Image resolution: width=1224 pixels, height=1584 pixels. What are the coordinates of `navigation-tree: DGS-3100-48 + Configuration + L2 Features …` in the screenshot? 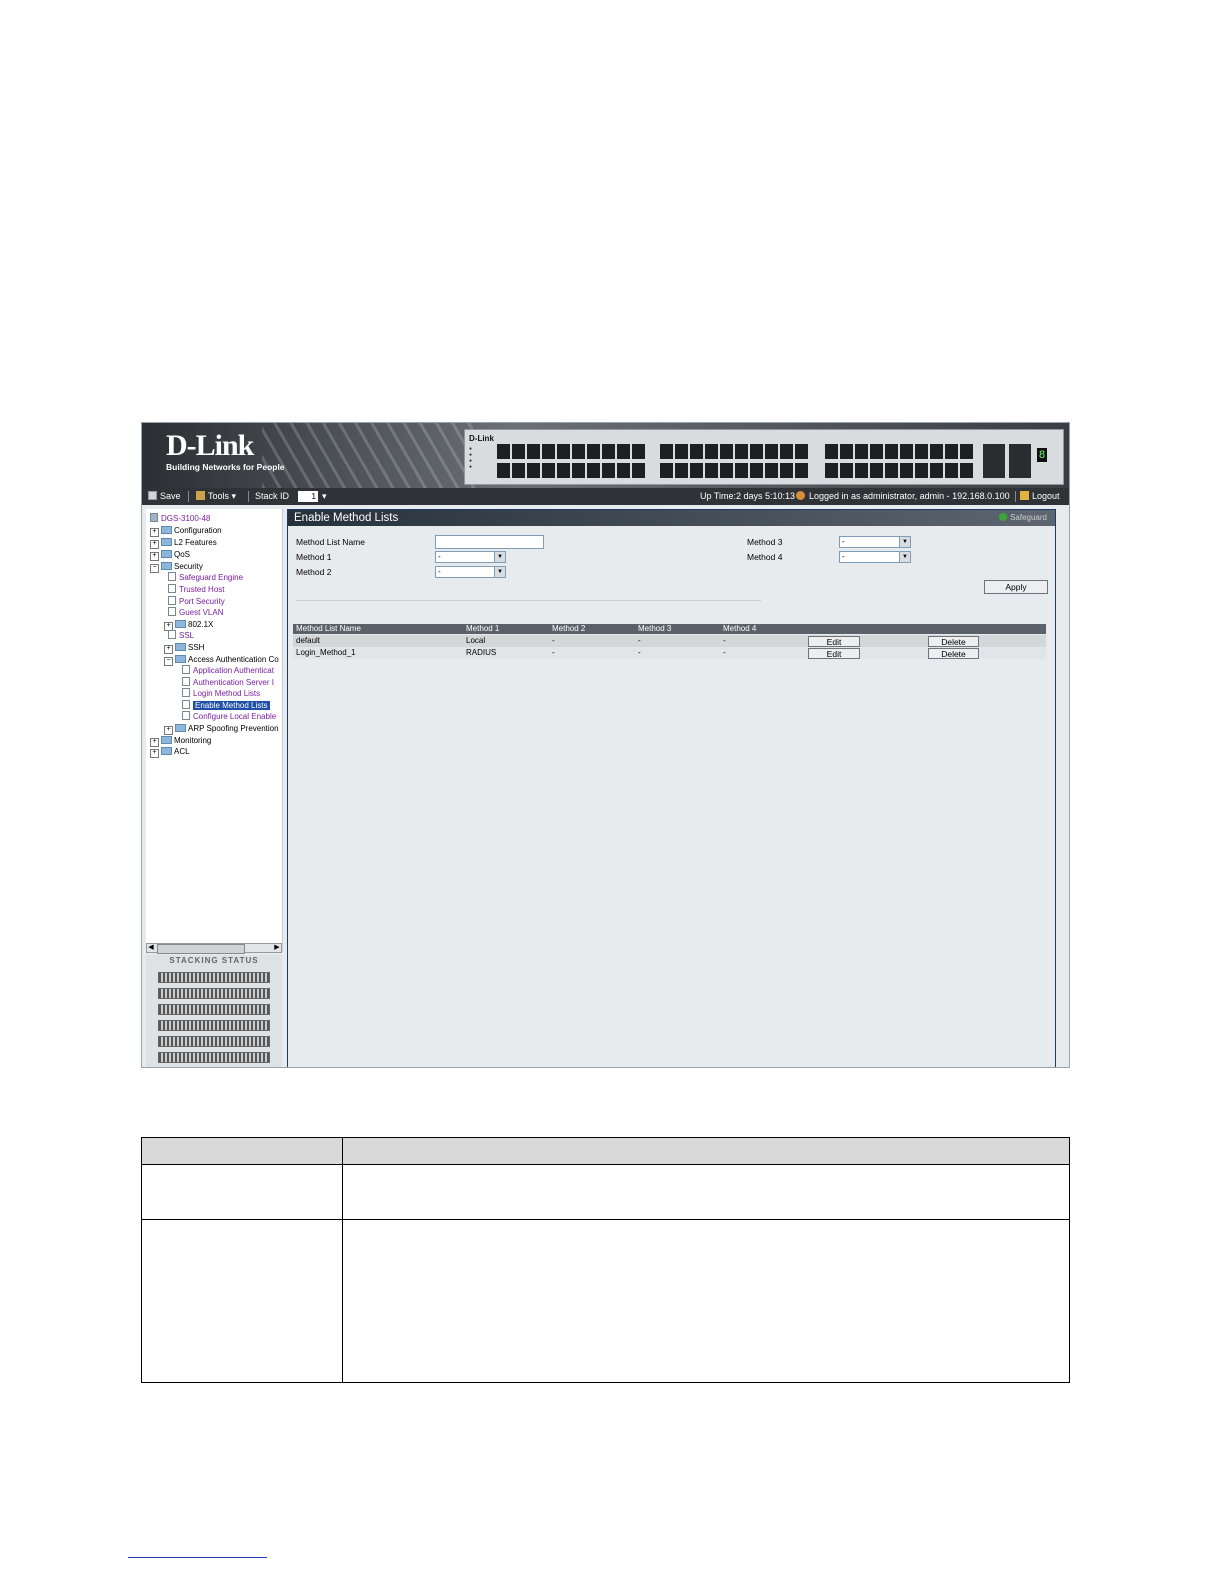 It's located at (214, 730).